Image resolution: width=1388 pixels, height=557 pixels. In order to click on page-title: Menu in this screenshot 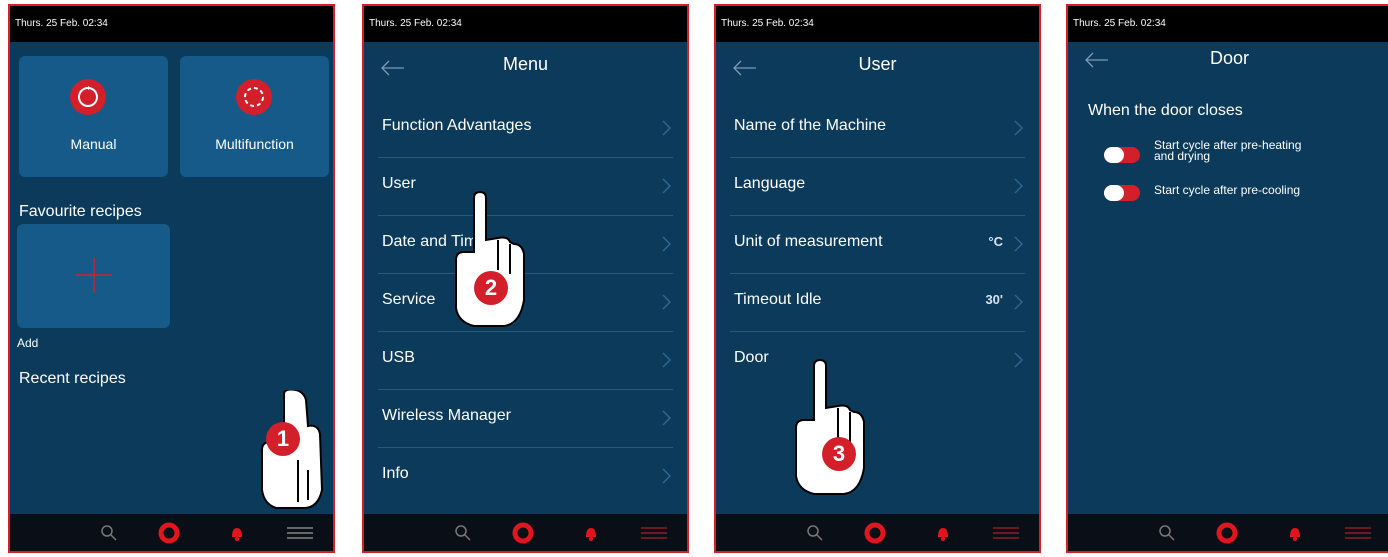, I will do `click(525, 64)`.